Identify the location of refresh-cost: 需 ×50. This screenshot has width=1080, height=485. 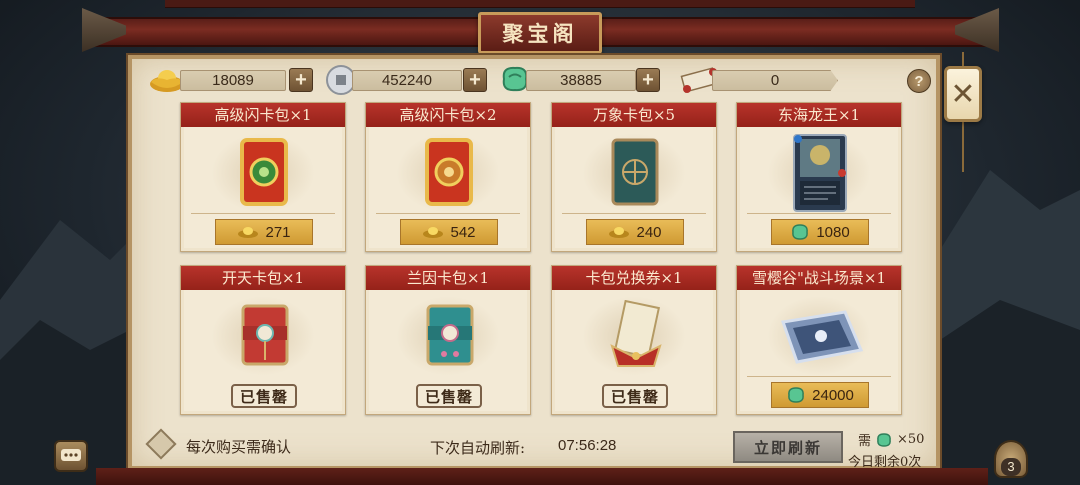
(891, 439).